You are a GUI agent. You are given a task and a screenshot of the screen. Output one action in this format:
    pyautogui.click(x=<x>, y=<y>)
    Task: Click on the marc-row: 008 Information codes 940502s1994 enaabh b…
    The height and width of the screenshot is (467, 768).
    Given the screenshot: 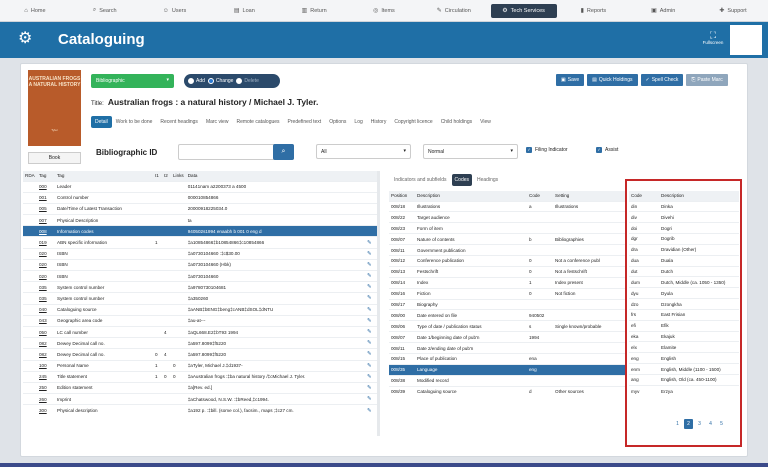 What is the action you would take?
    pyautogui.click(x=200, y=231)
    